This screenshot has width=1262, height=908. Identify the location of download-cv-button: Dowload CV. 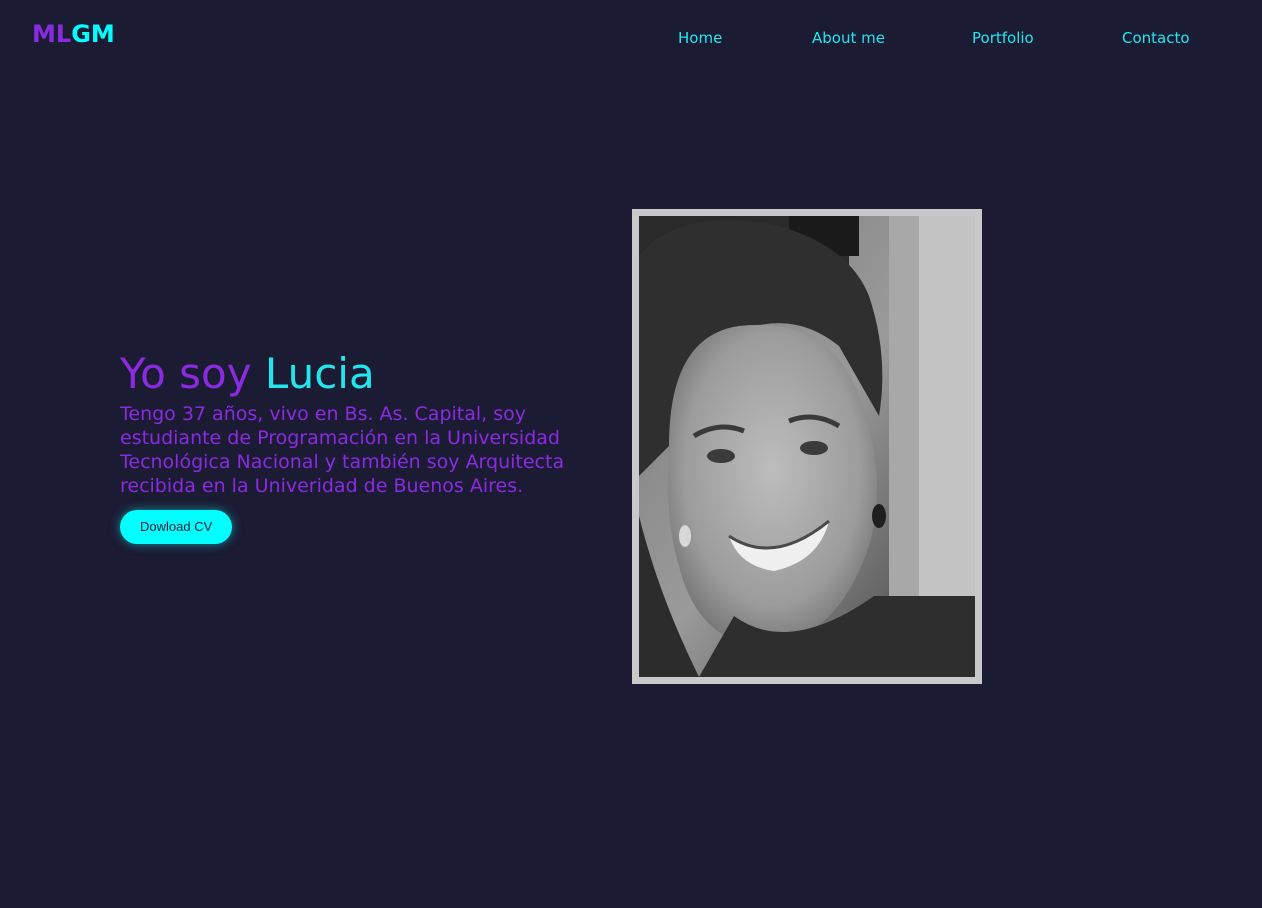
(176, 527).